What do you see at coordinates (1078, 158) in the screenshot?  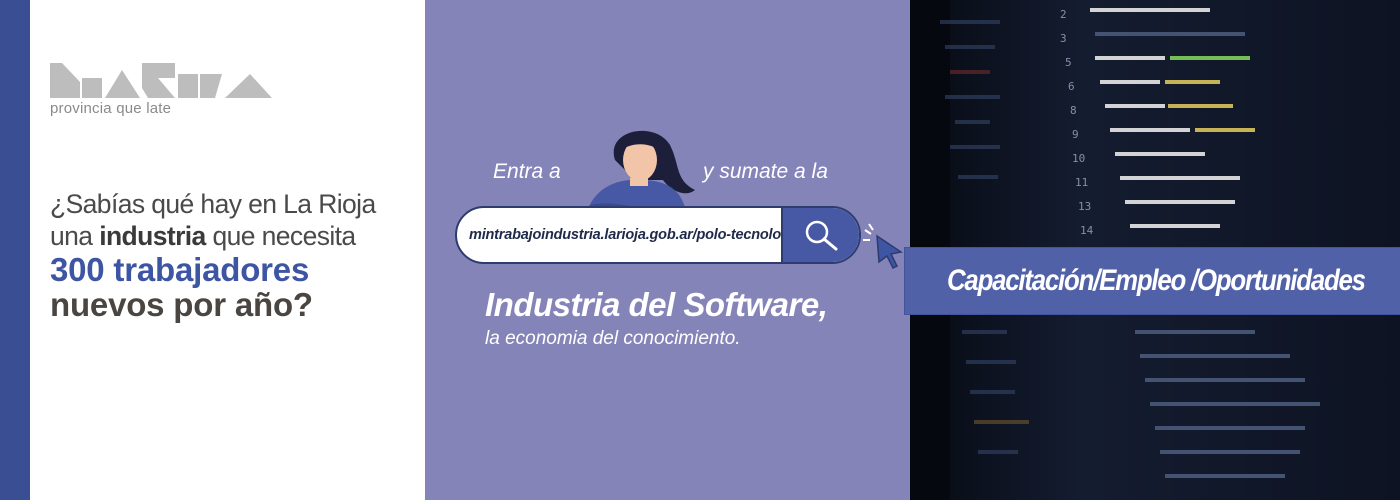 I see `svg-text: 10` at bounding box center [1078, 158].